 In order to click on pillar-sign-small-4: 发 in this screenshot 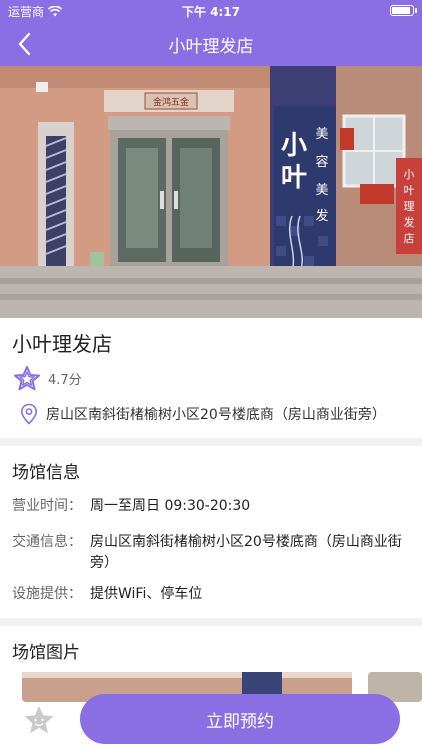, I will do `click(321, 216)`.